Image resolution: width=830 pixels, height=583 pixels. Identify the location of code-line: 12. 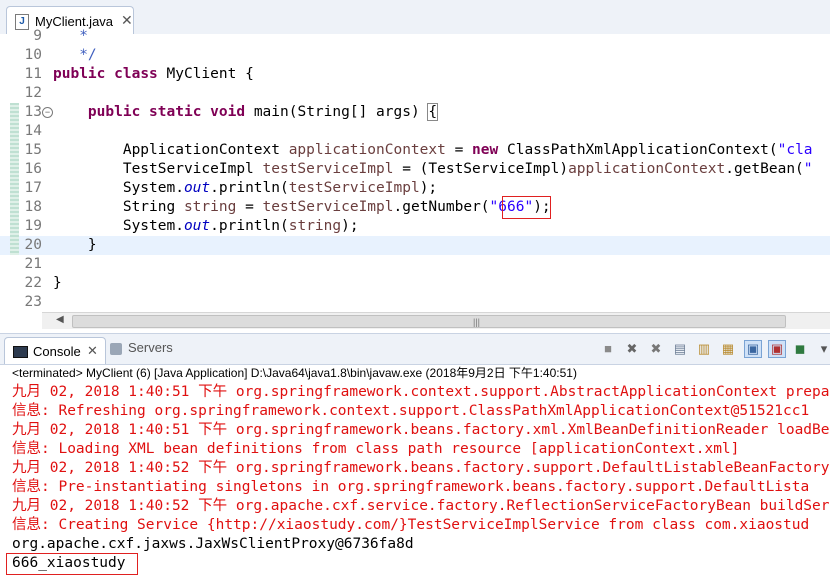
(415, 93).